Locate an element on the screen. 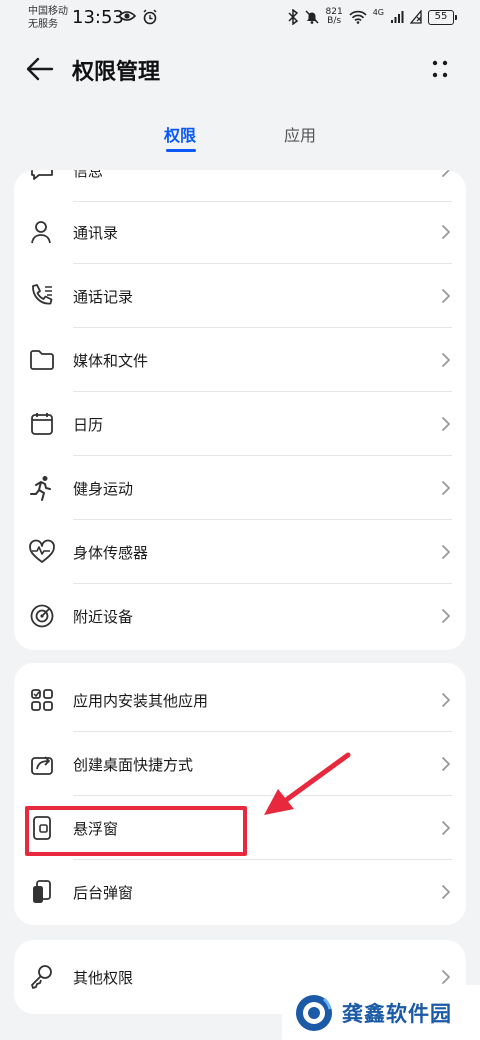 This screenshot has height=1040, width=480. status-left-icons is located at coordinates (138, 17).